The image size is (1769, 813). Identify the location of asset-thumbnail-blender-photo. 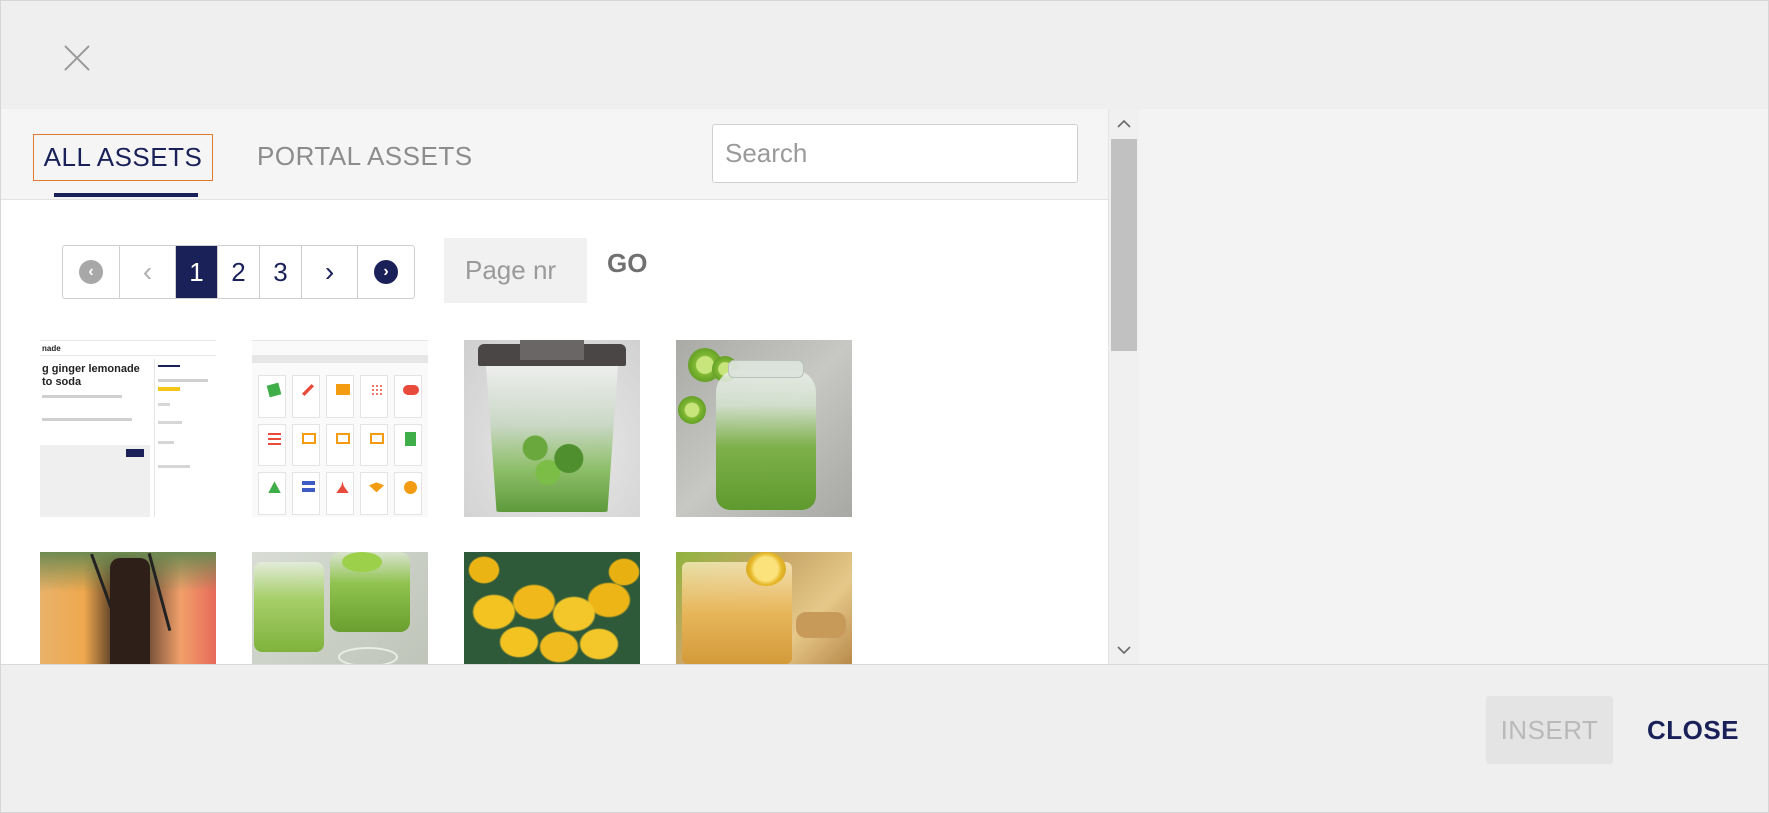
(552, 428).